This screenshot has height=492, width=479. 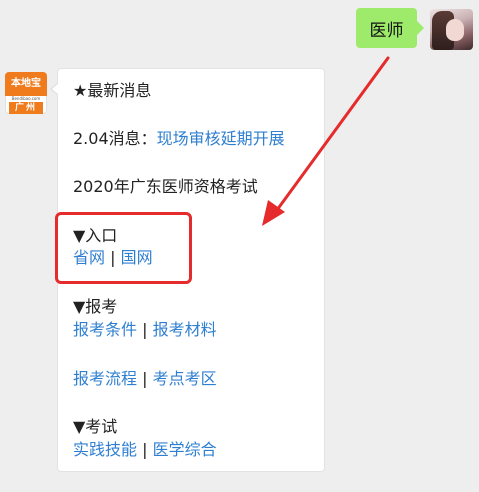 I want to click on annotation-arrow, so click(x=326, y=141).